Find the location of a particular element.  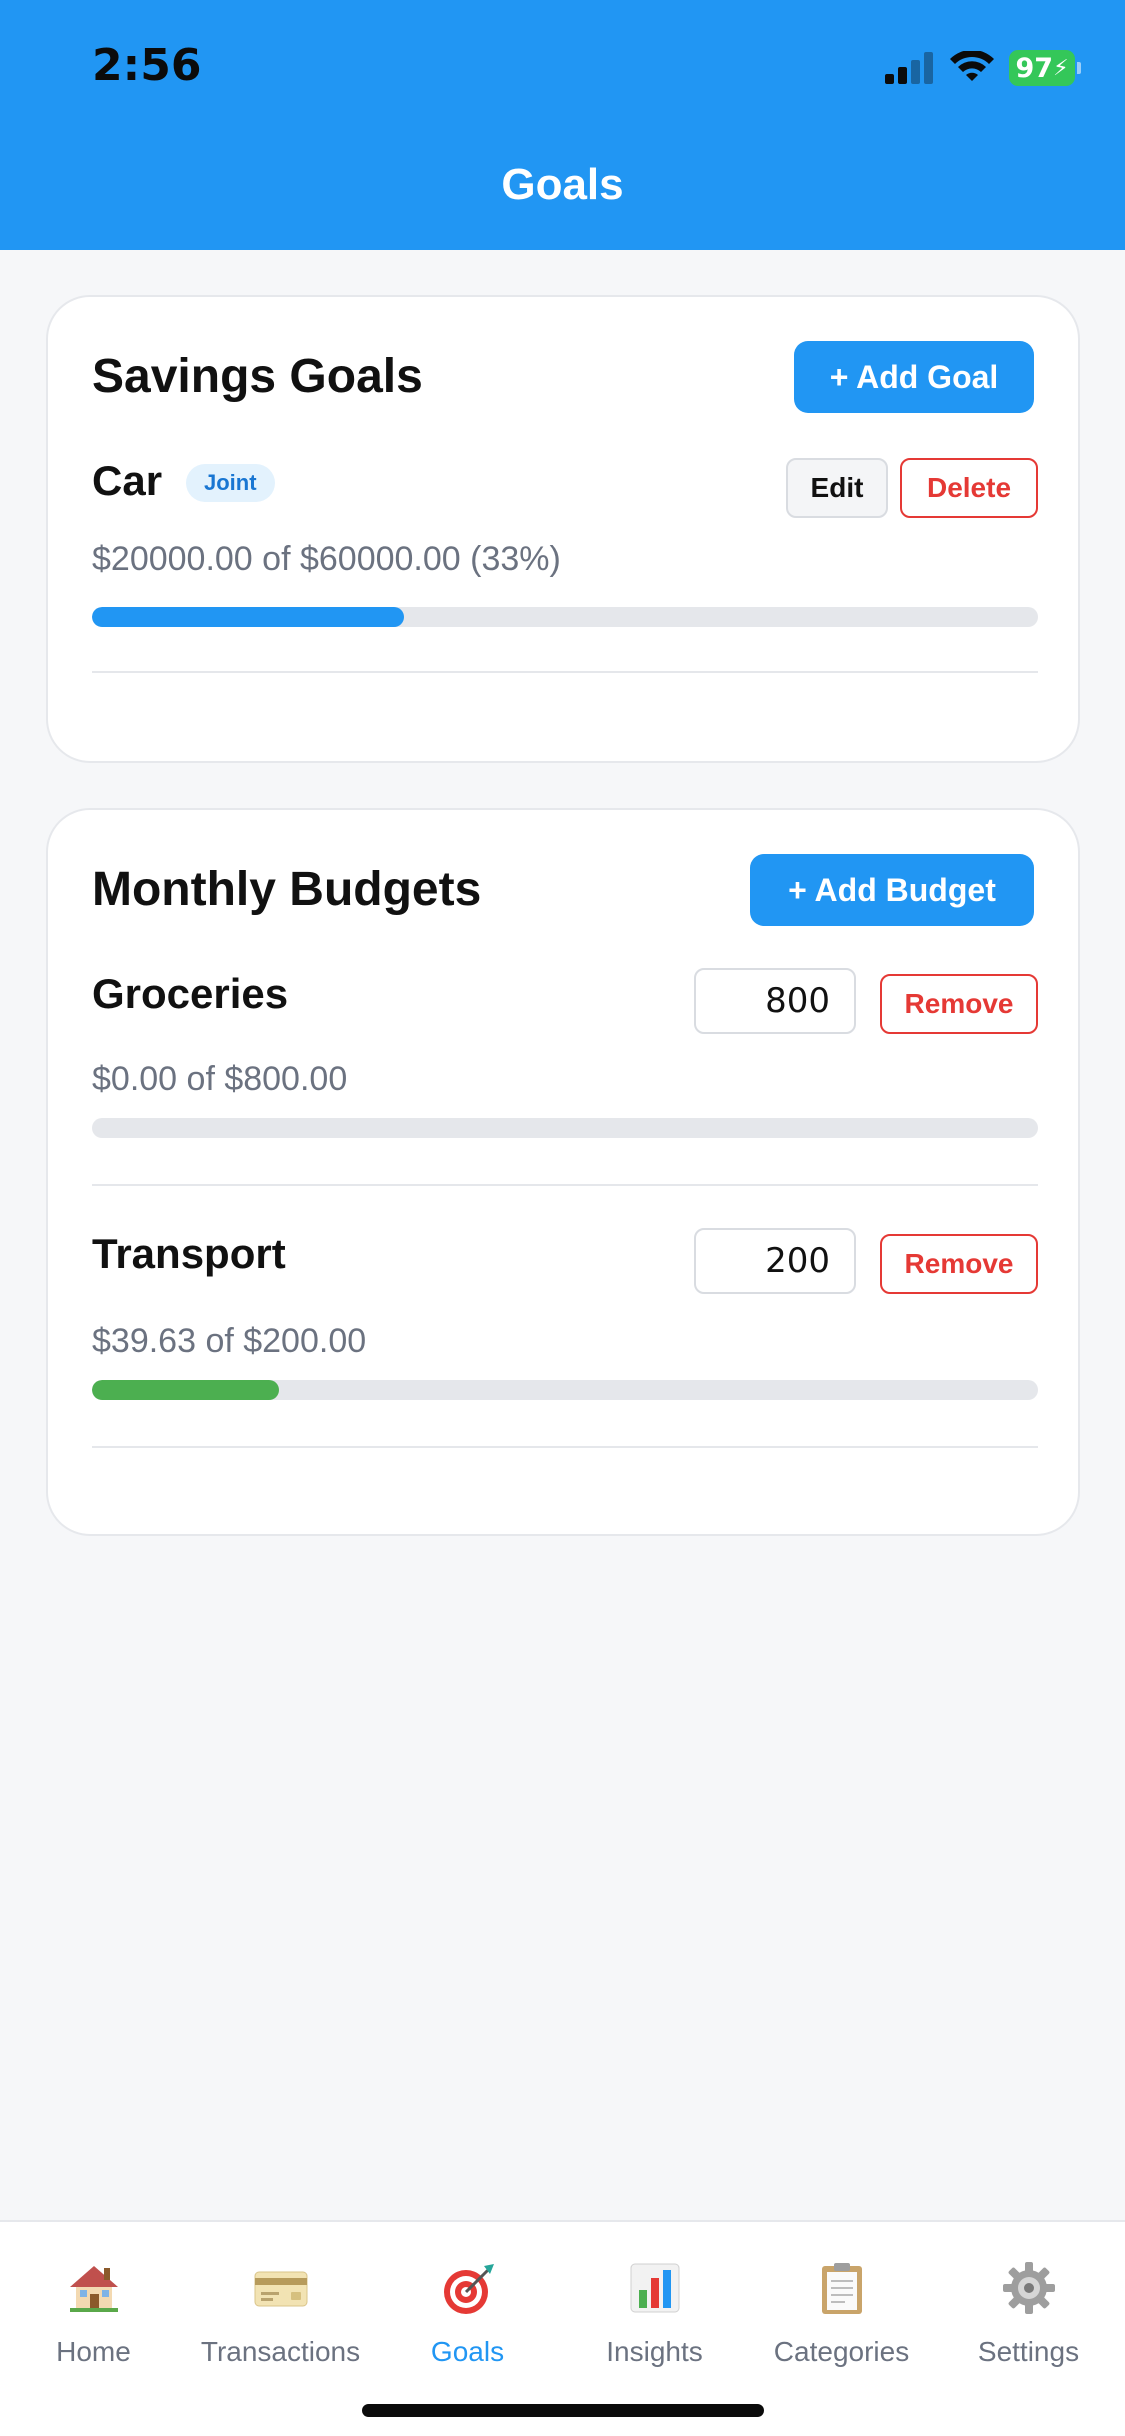

goal-divider is located at coordinates (565, 672).